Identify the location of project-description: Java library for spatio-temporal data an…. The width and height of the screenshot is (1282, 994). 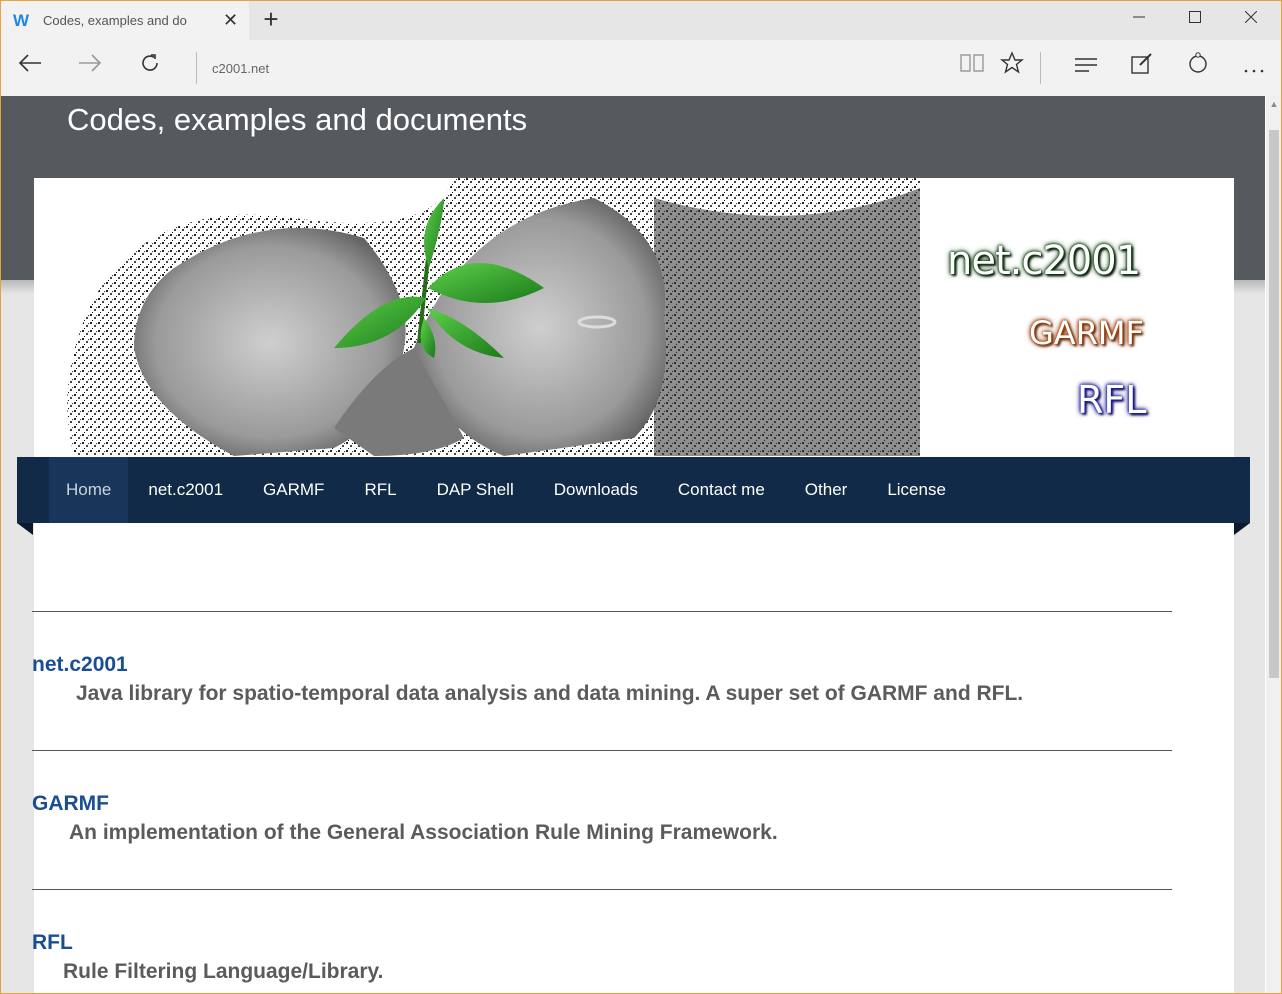
(550, 693).